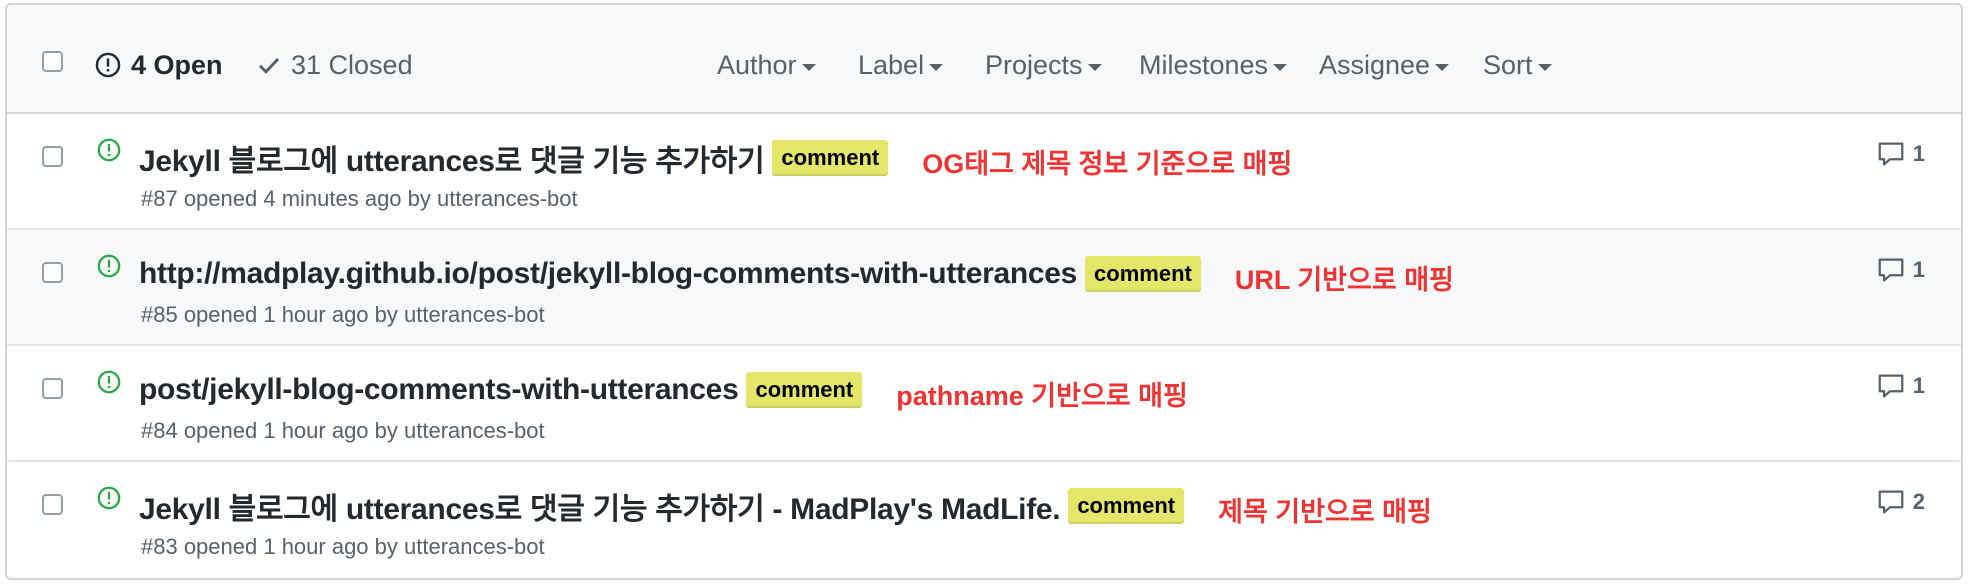 The height and width of the screenshot is (588, 1970). Describe the element at coordinates (1034, 64) in the screenshot. I see `projects-filter-label: Projects` at that location.